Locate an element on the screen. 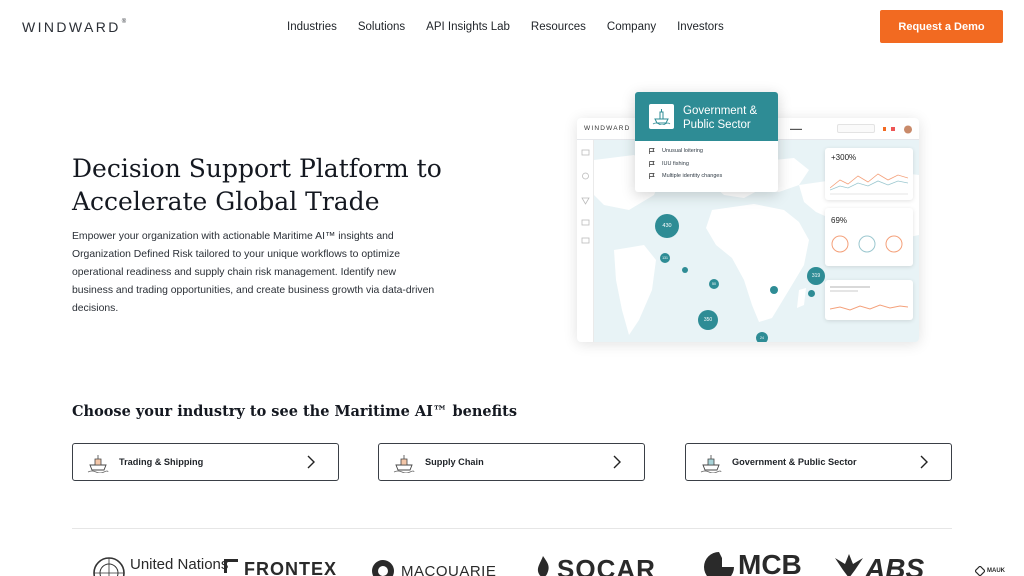 The height and width of the screenshot is (576, 1024). gov-card-item: Unusual loitering is located at coordinates (676, 151).